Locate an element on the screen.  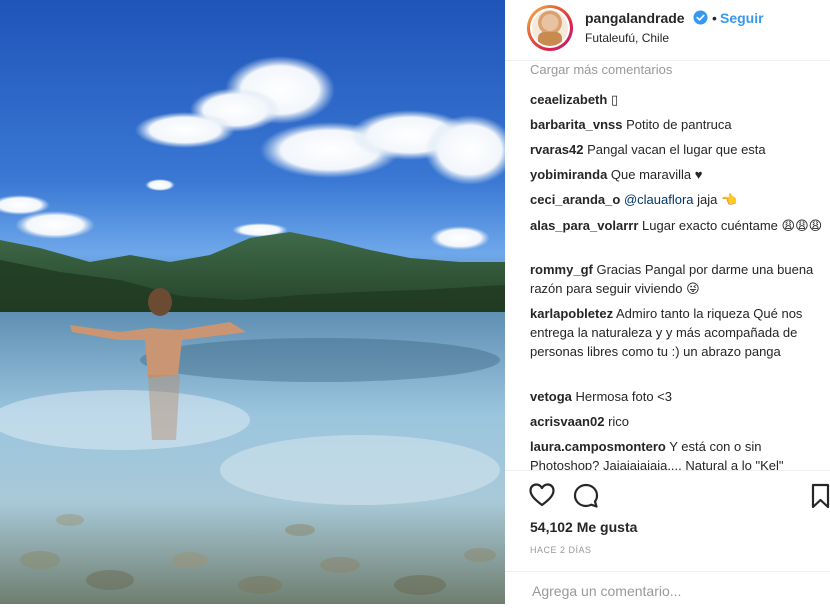
comment-item: ceci_aranda_o @clauaflora jaja 👈 is located at coordinates (677, 199).